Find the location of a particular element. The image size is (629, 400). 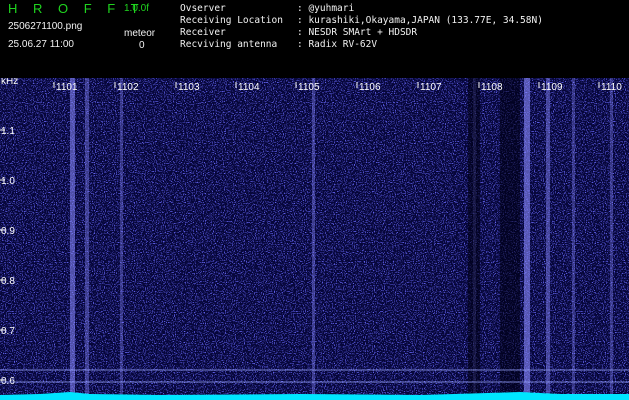

x-tick-label: 1109 is located at coordinates (552, 87).